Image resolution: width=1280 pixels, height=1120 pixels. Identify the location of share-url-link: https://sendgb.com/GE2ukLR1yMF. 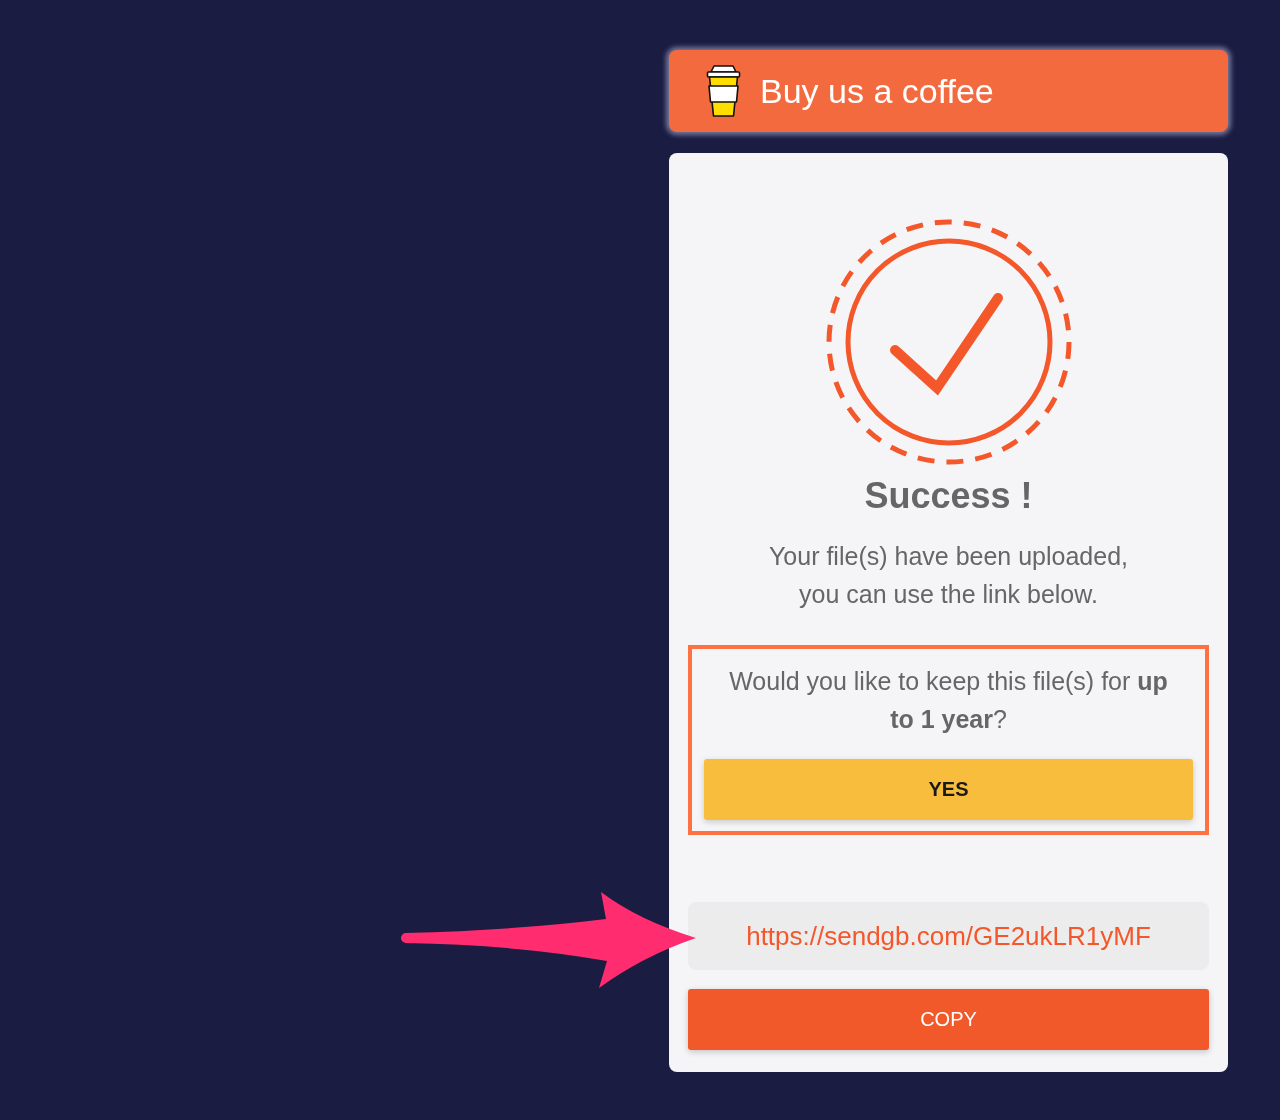
(948, 936).